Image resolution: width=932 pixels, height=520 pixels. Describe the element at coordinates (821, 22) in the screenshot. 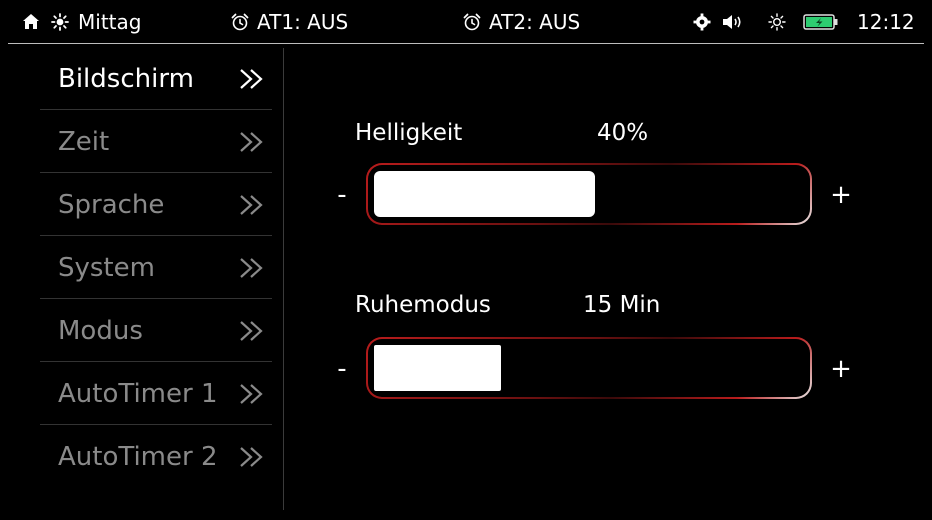

I see `battery-charging-icon` at that location.